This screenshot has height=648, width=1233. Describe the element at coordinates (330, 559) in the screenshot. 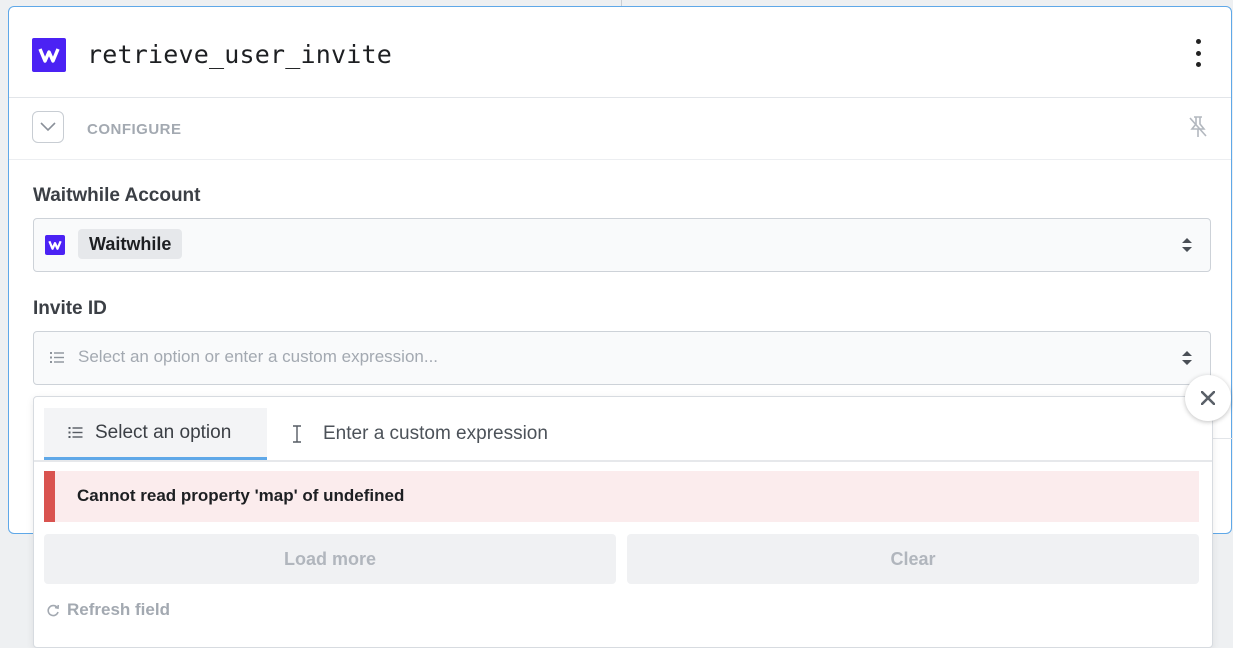

I see `load-more-button: Load more` at that location.